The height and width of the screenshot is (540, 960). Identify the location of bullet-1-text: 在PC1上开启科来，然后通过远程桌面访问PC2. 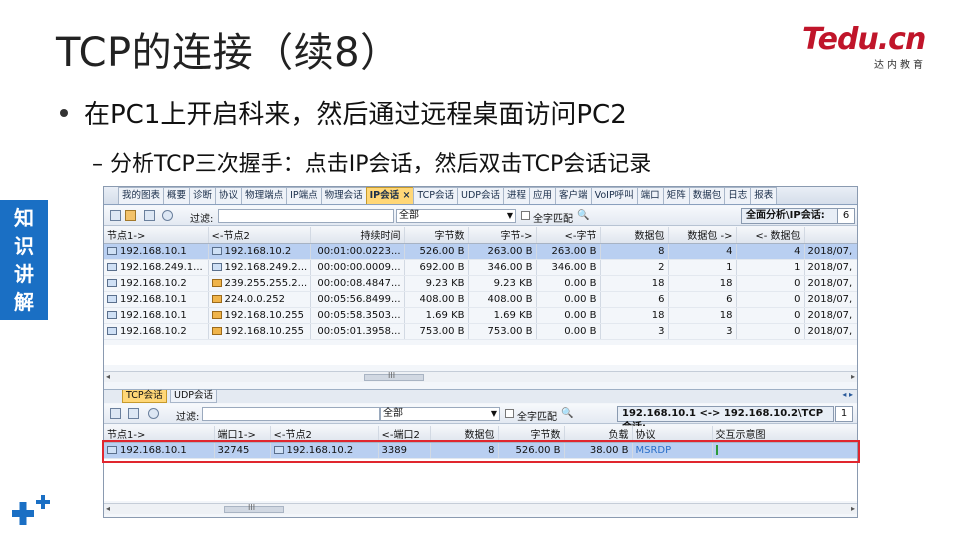
(355, 115).